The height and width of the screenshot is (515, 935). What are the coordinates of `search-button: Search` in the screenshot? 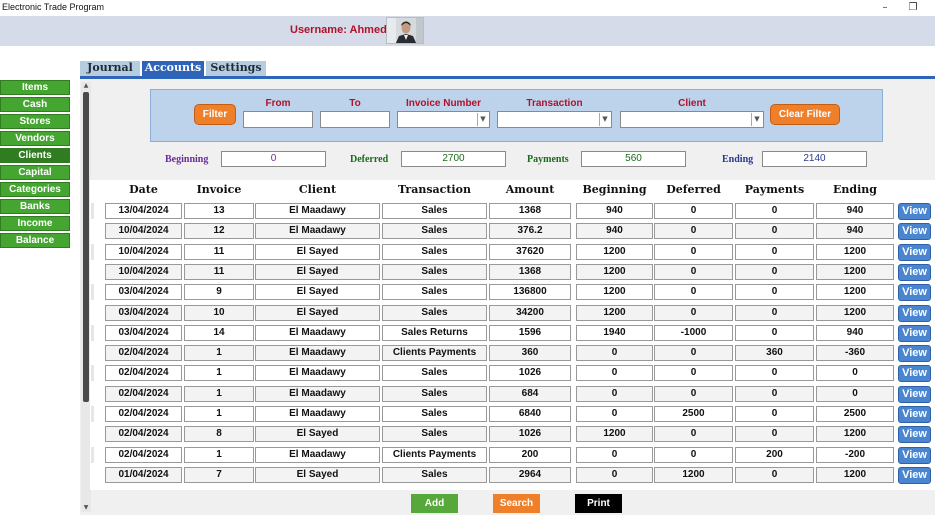 It's located at (516, 503).